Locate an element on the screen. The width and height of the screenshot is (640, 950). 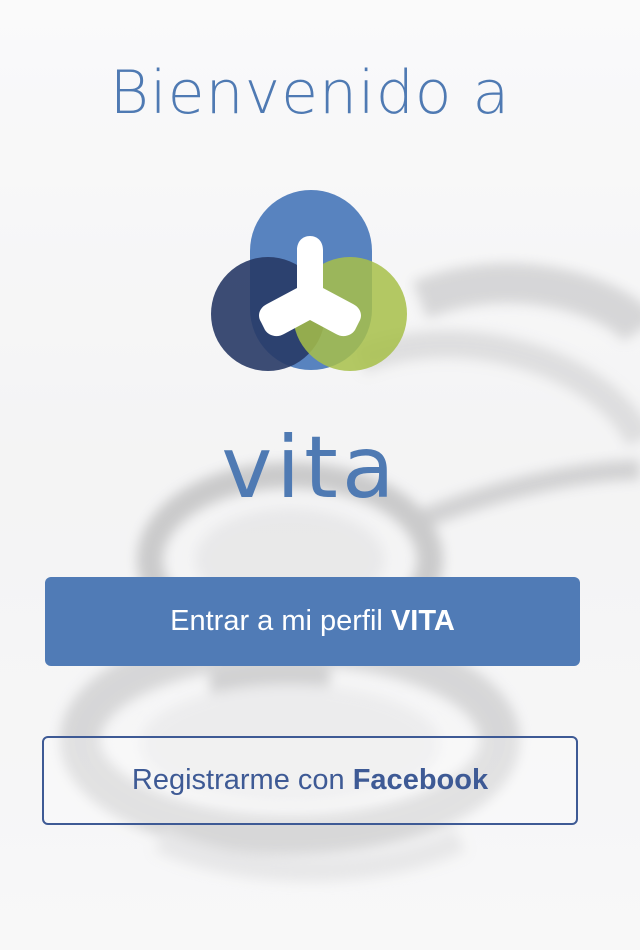
facebook-register-button: Registrarme con Facebook is located at coordinates (310, 780).